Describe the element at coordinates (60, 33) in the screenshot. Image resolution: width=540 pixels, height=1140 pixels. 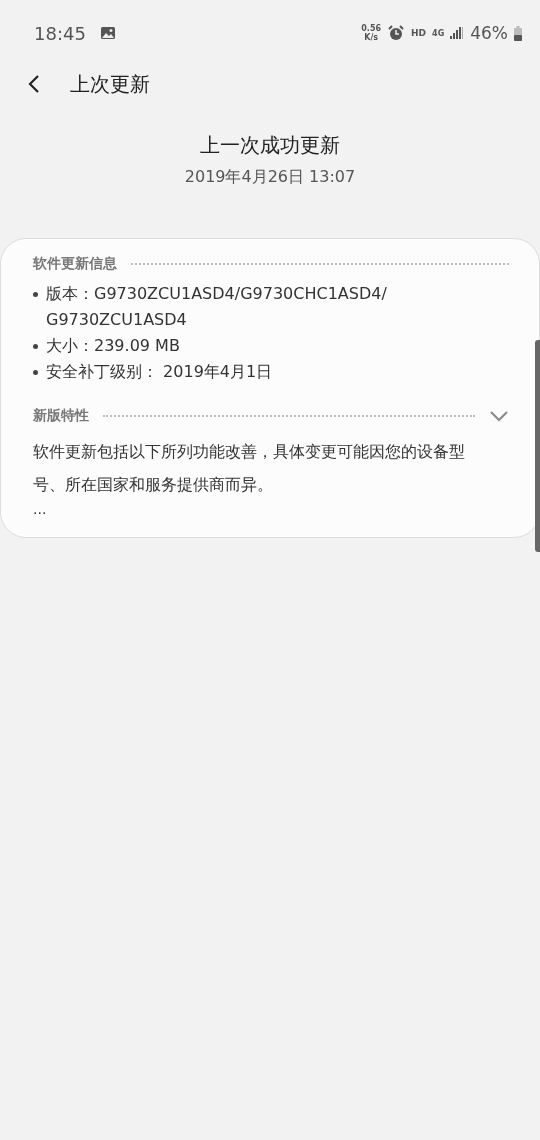
I see `status-time: 18:45` at that location.